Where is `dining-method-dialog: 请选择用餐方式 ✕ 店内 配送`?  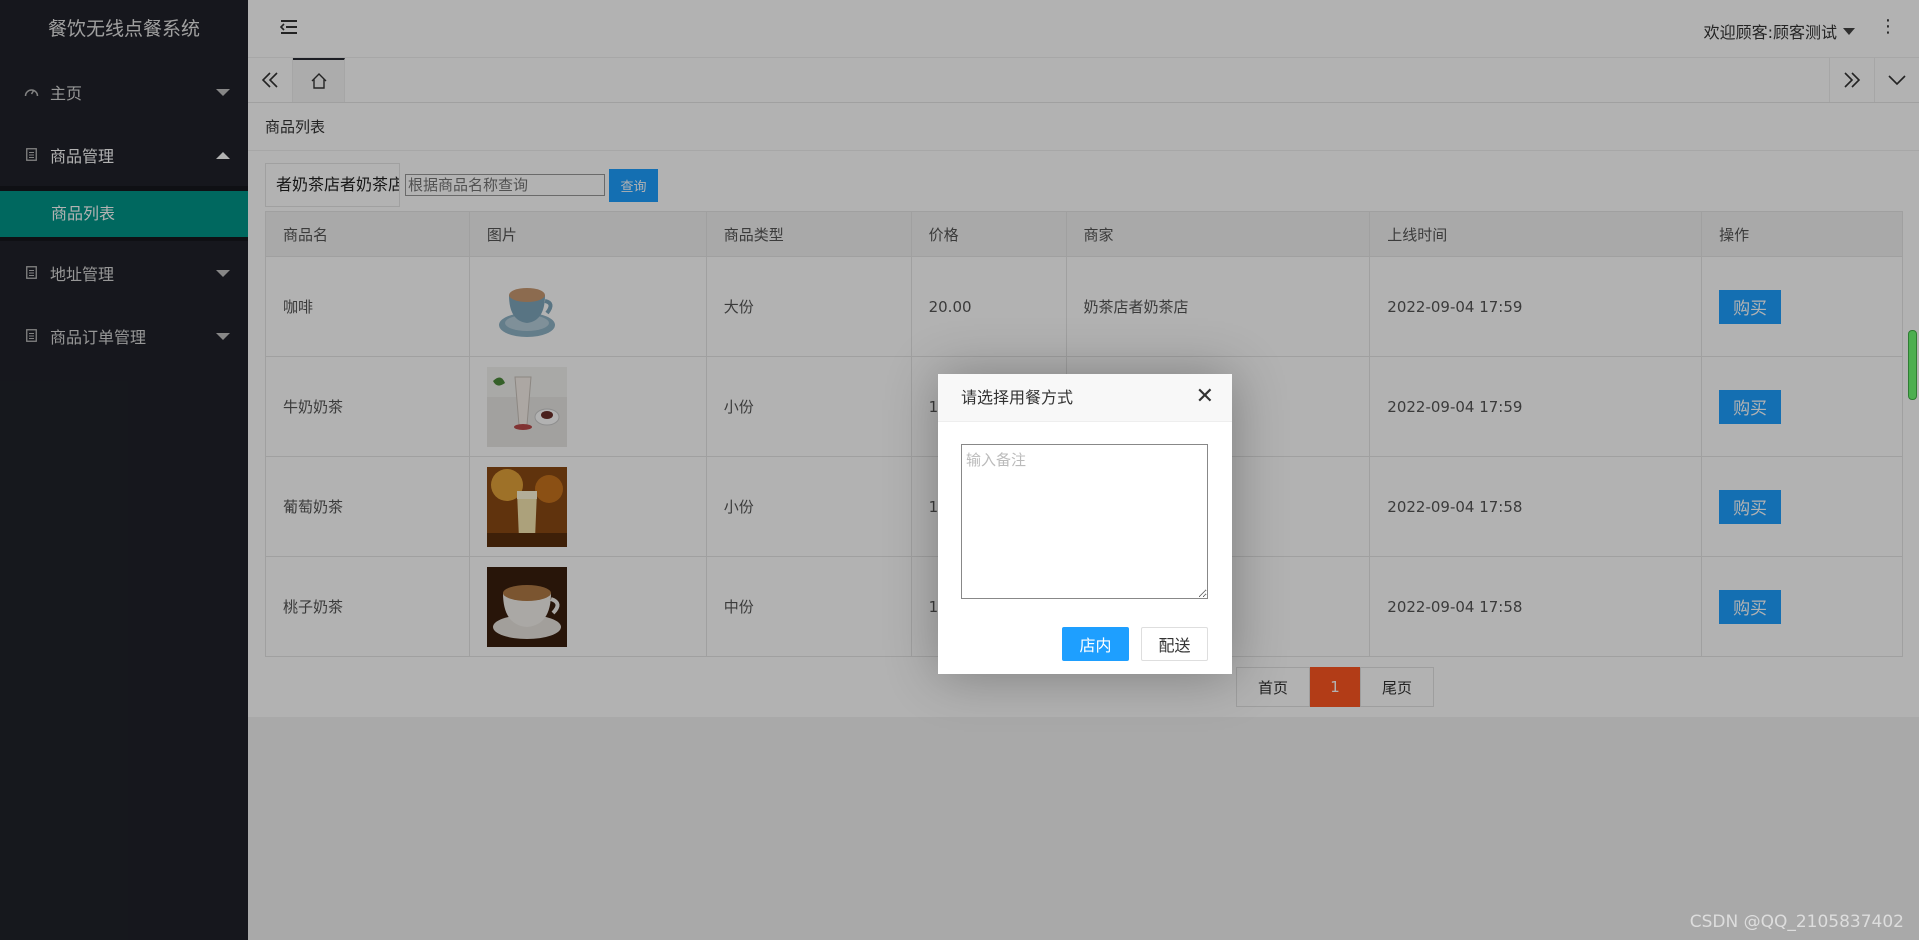
dining-method-dialog: 请选择用餐方式 ✕ 店内 配送 is located at coordinates (1085, 524).